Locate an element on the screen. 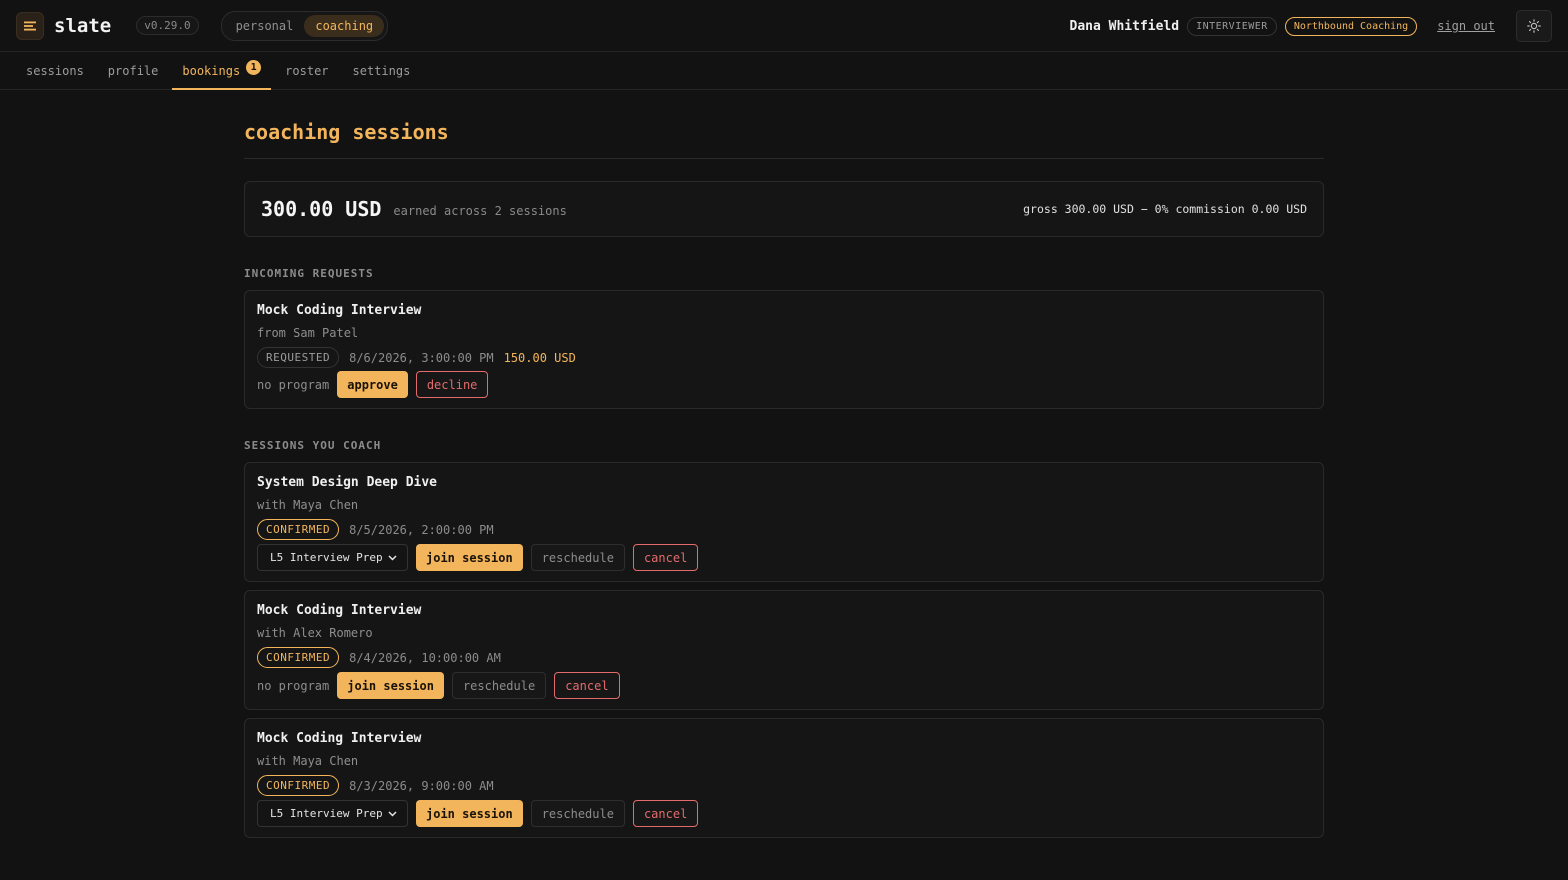 This screenshot has height=880, width=1568. sign-out-link: sign out is located at coordinates (1466, 26).